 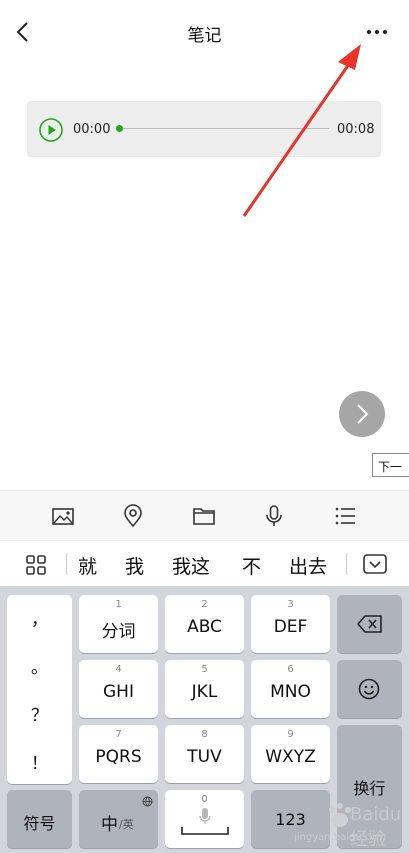 What do you see at coordinates (369, 788) in the screenshot?
I see `enter-label: 换行` at bounding box center [369, 788].